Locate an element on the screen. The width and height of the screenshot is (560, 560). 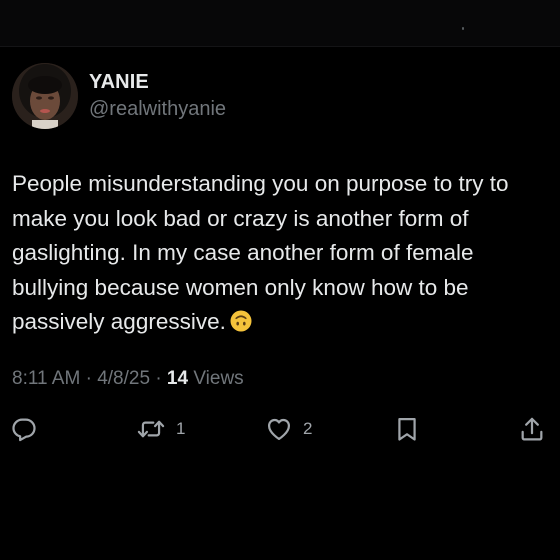
retweet-button: 1 is located at coordinates (160, 429).